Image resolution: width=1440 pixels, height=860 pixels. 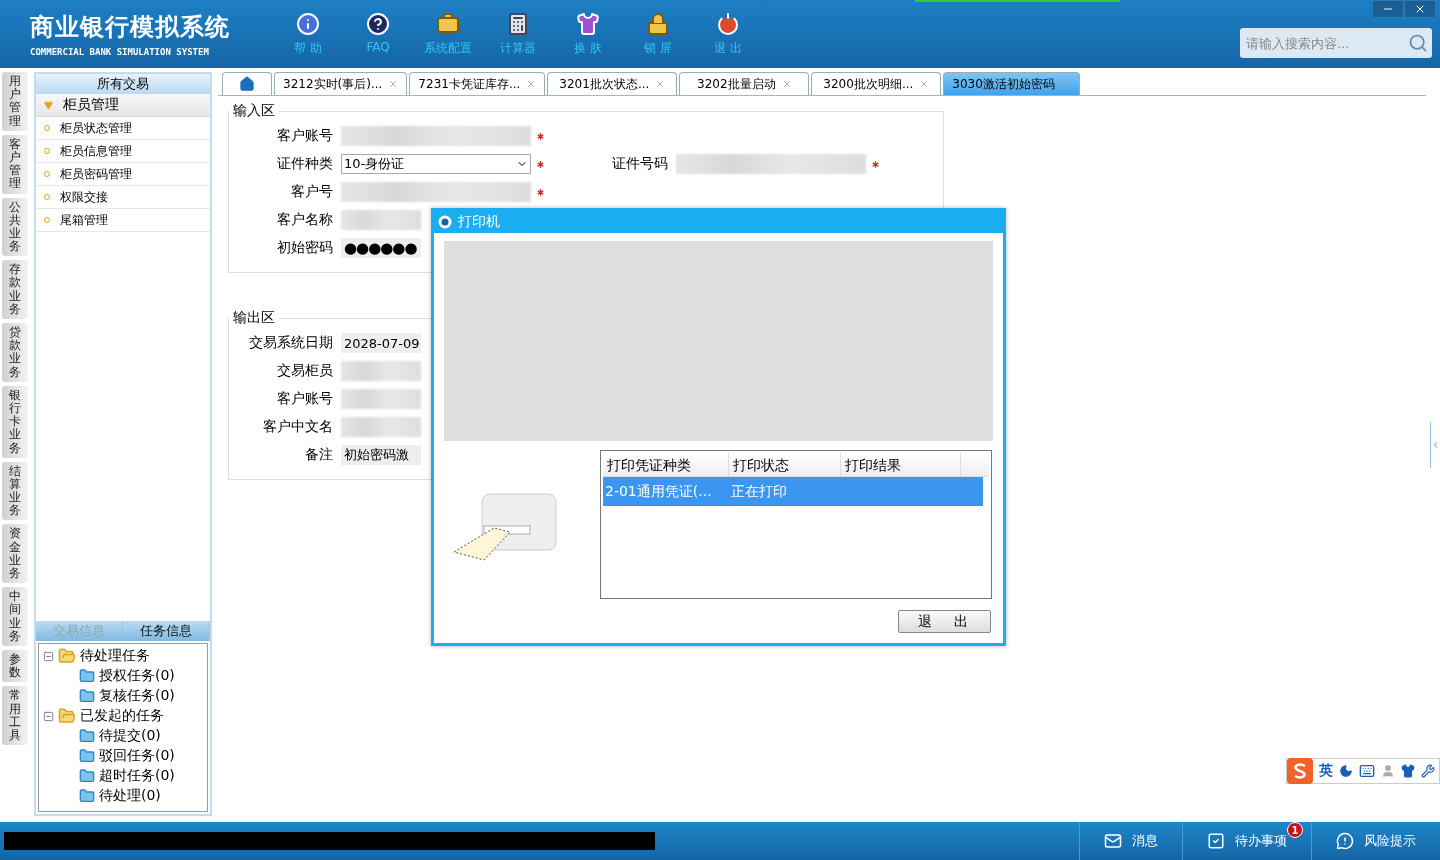 What do you see at coordinates (130, 27) in the screenshot?
I see `app-title: 商业银行模拟系统` at bounding box center [130, 27].